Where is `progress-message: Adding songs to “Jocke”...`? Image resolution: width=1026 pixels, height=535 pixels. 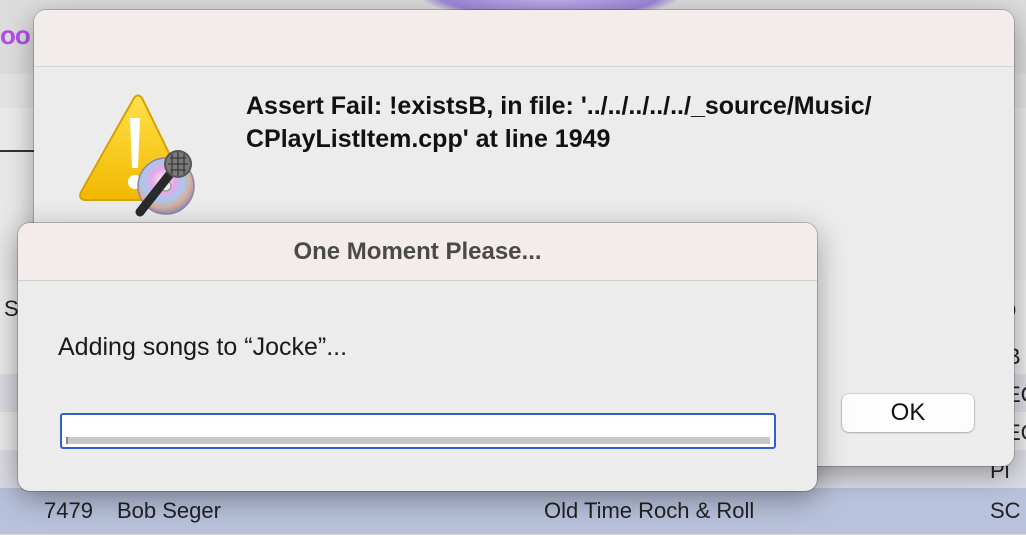 progress-message: Adding songs to “Jocke”... is located at coordinates (203, 347).